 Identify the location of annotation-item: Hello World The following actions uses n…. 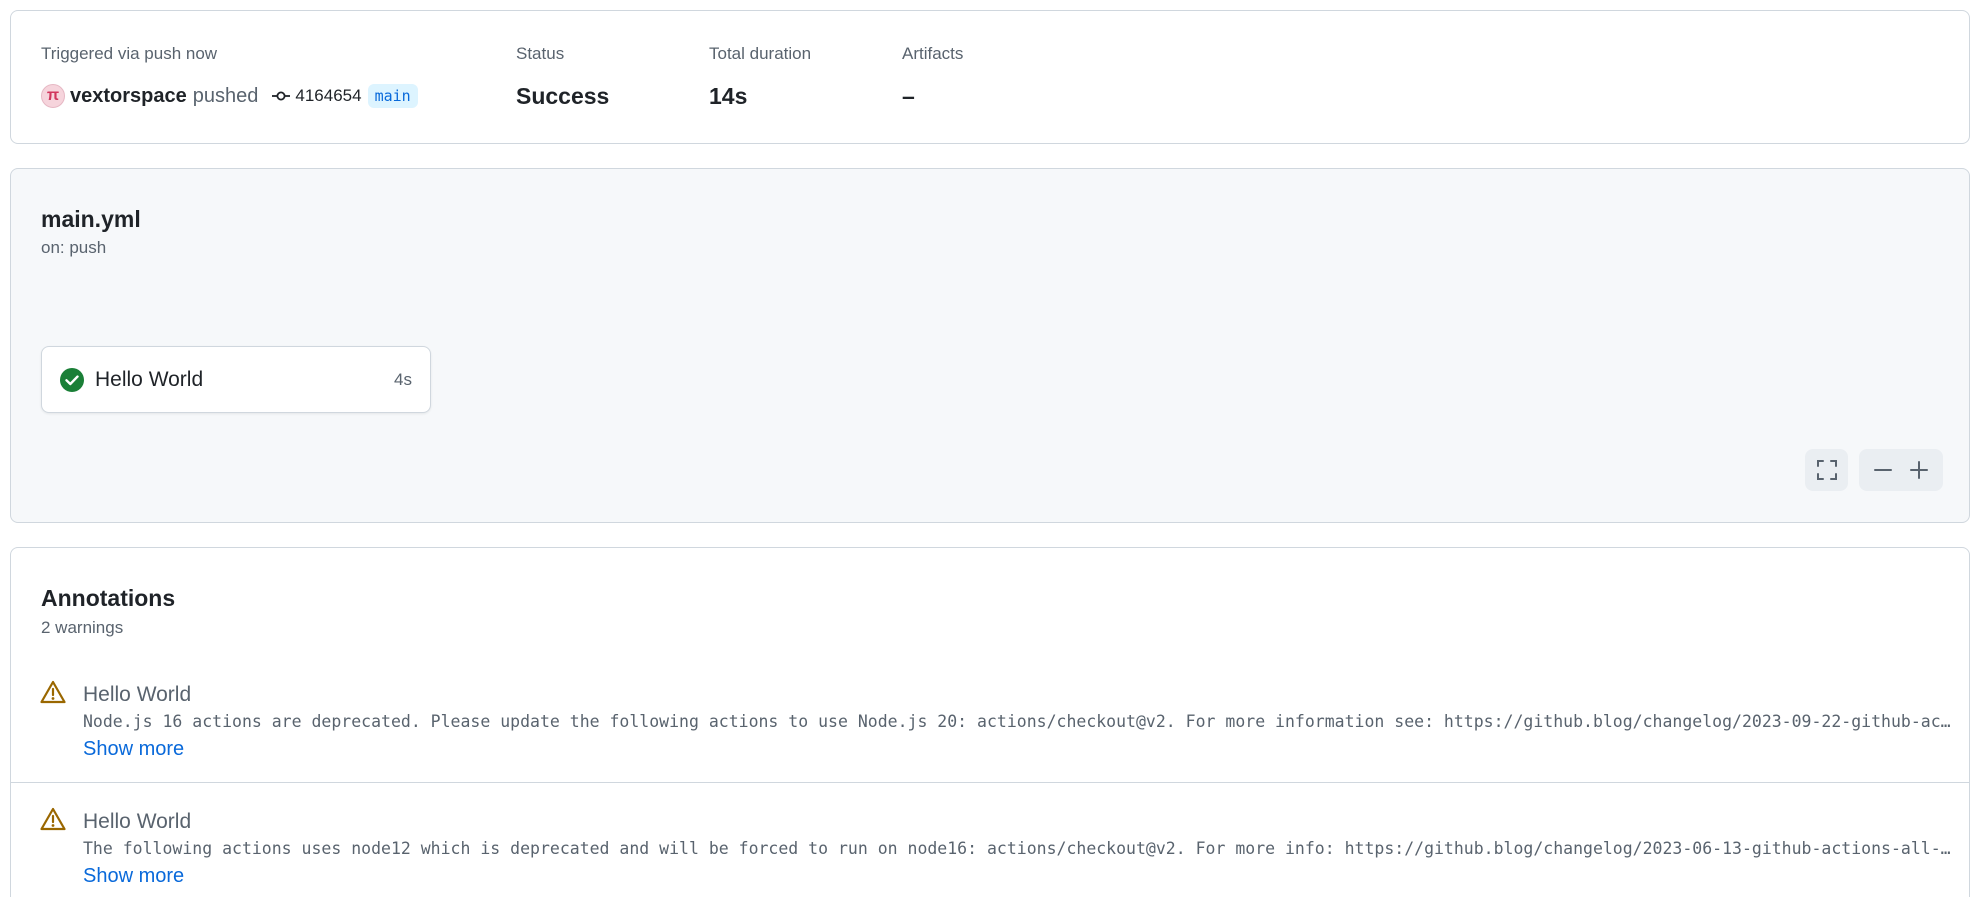
(990, 840).